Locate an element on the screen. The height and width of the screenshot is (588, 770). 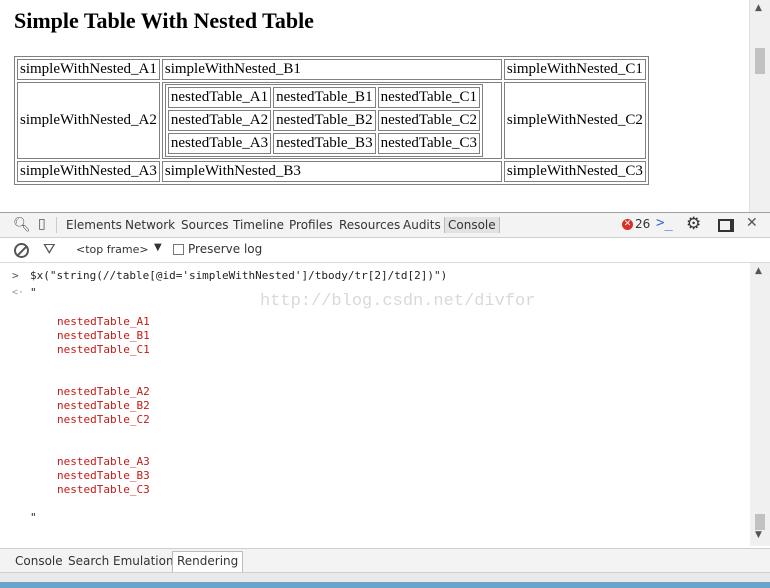
nested-table-cell: nestedTable_C2 is located at coordinates (429, 120).